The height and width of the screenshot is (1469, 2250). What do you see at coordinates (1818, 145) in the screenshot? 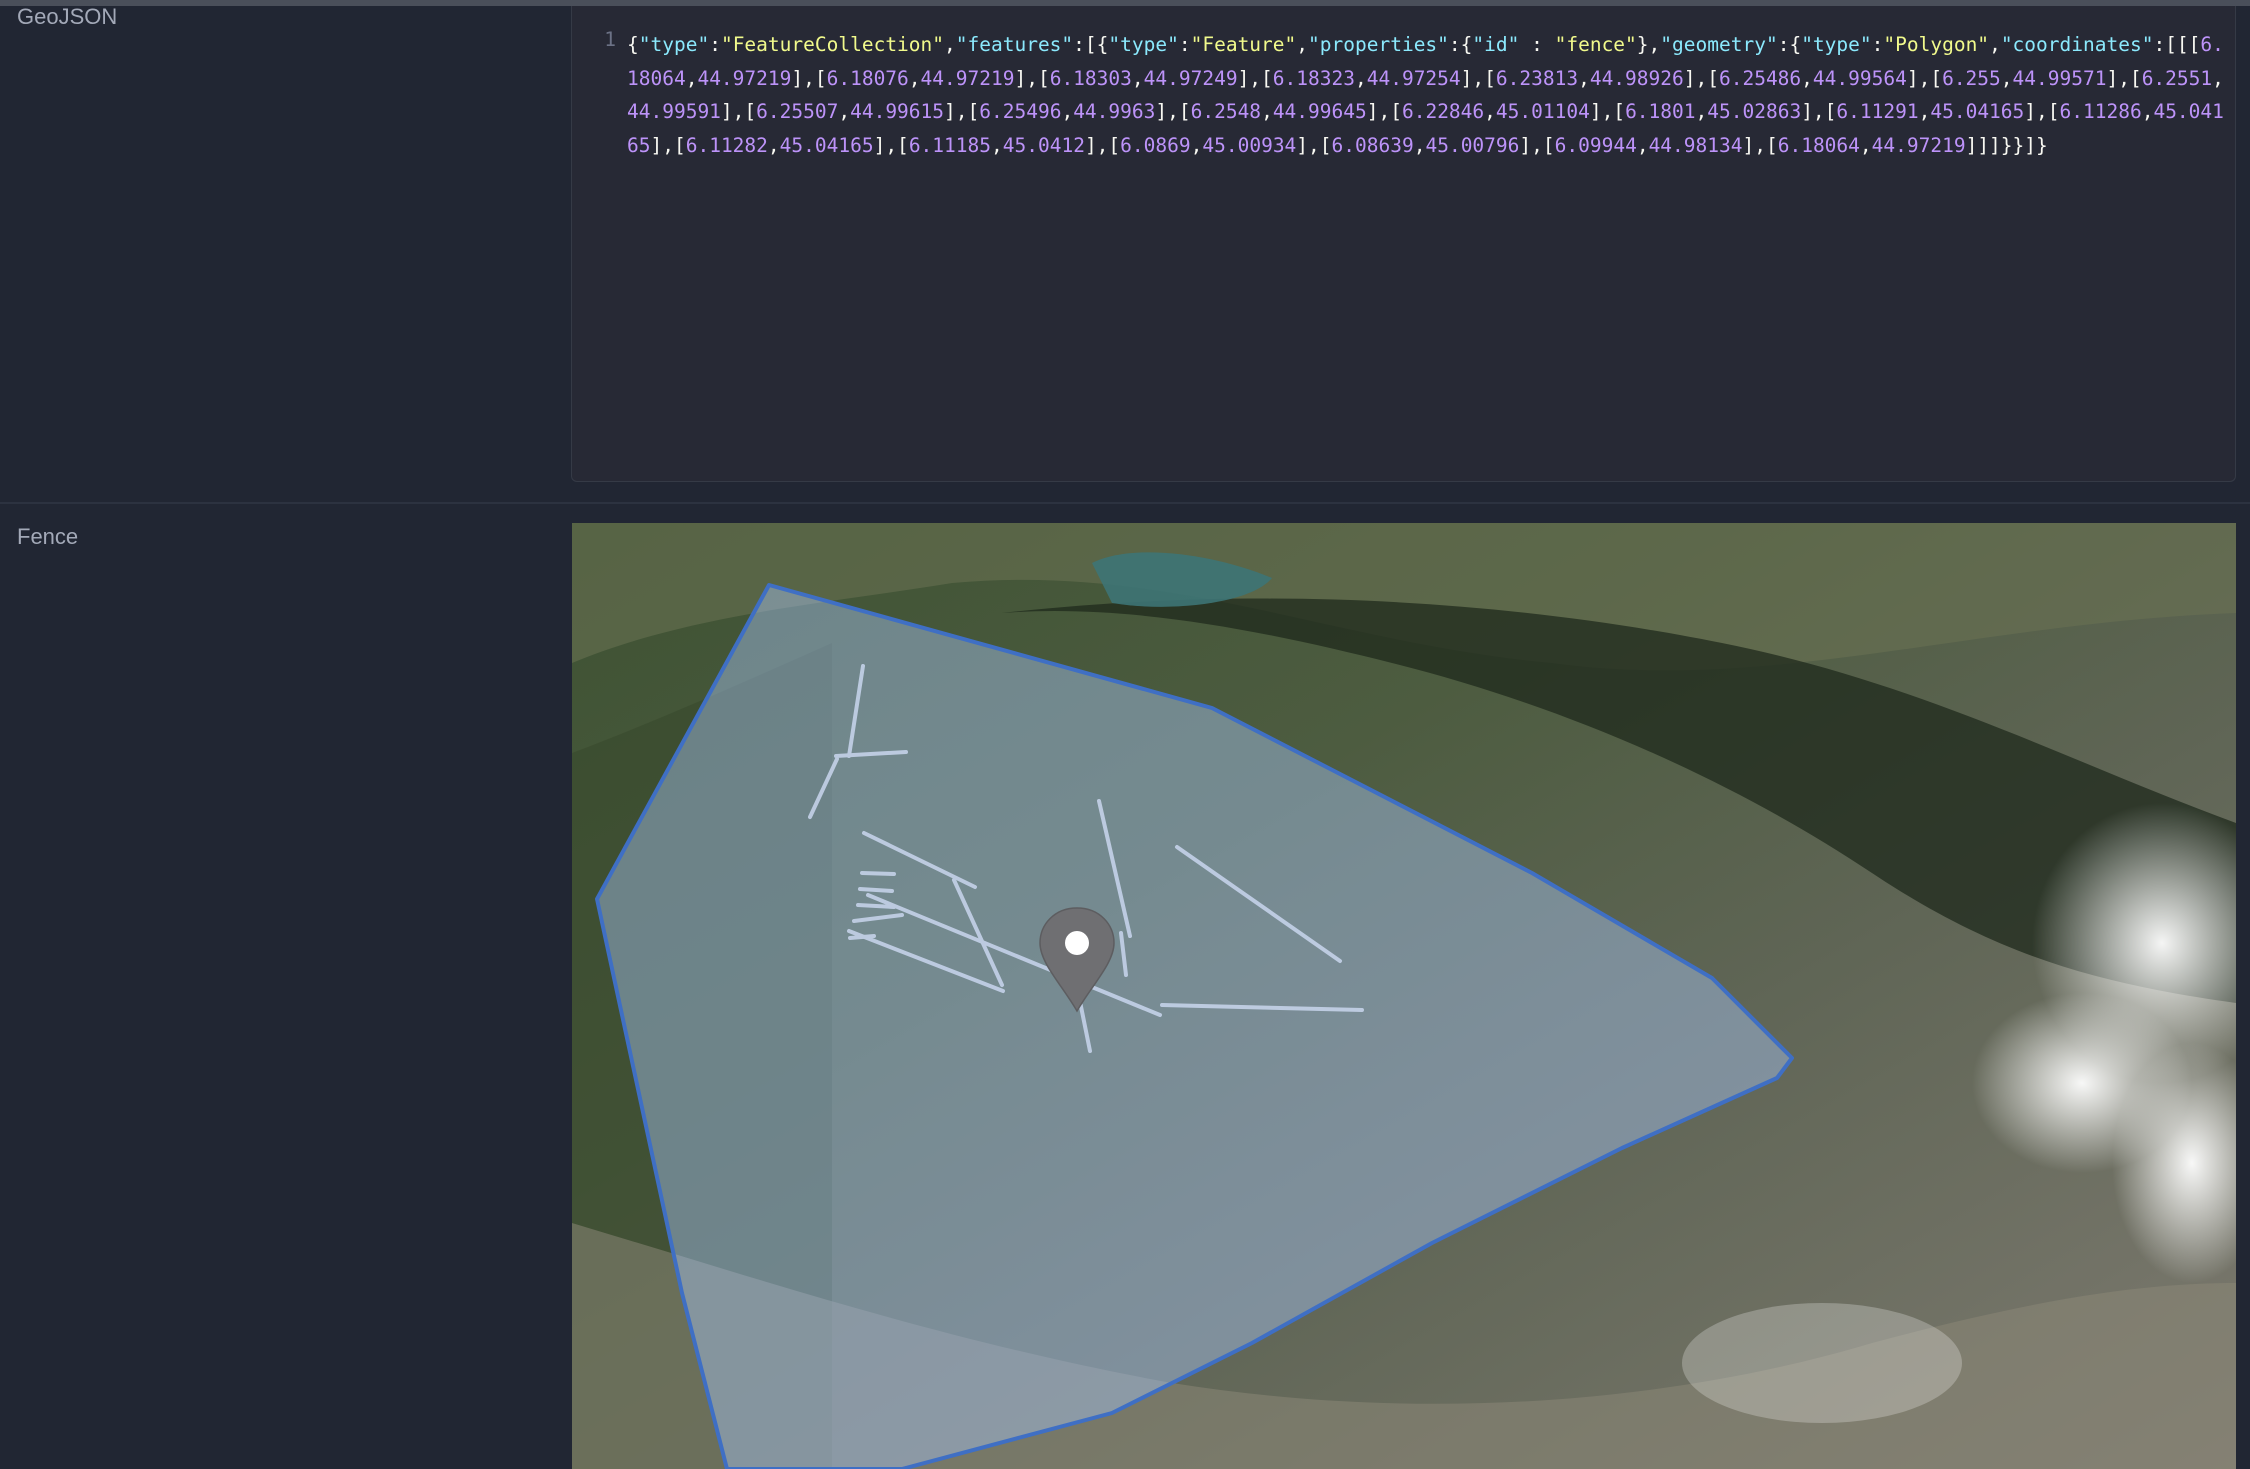
I see `code-token-num: 6.18064` at bounding box center [1818, 145].